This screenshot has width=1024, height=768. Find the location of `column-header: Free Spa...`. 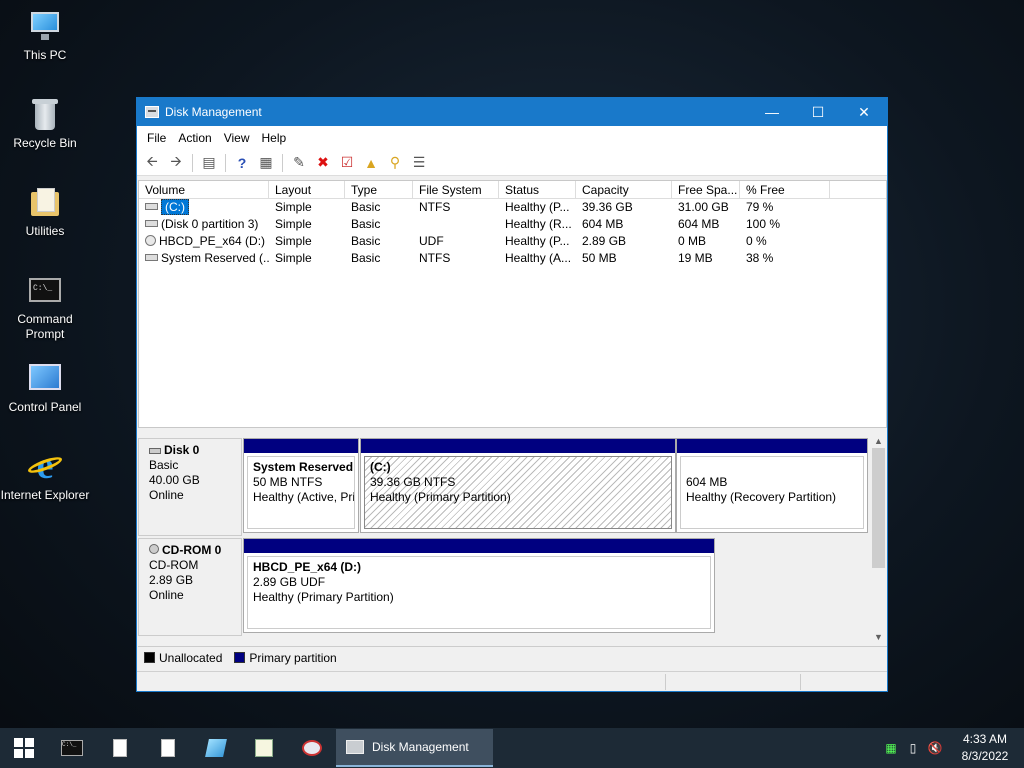

column-header: Free Spa... is located at coordinates (706, 189).